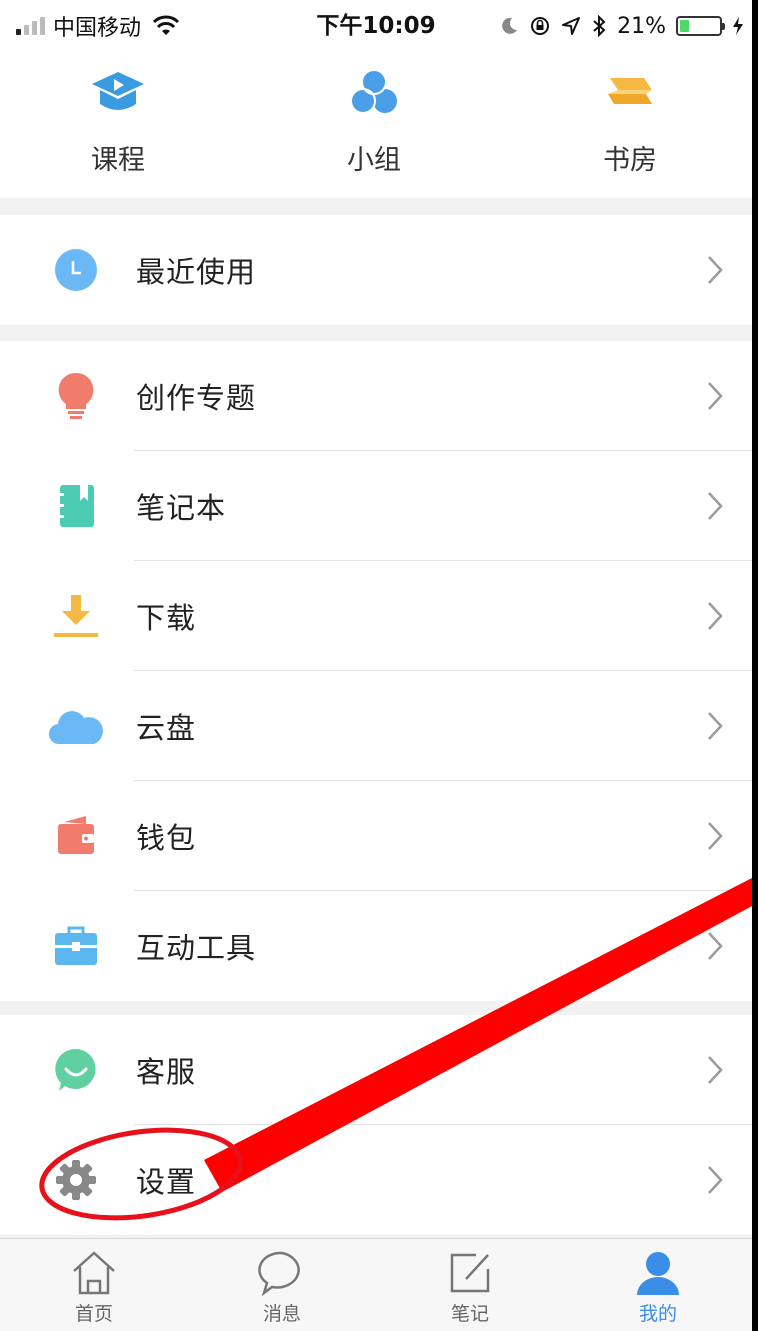 The image size is (758, 1331). I want to click on bottom-tab-bar: 首页 消息 笔记 我的, so click(376, 1284).